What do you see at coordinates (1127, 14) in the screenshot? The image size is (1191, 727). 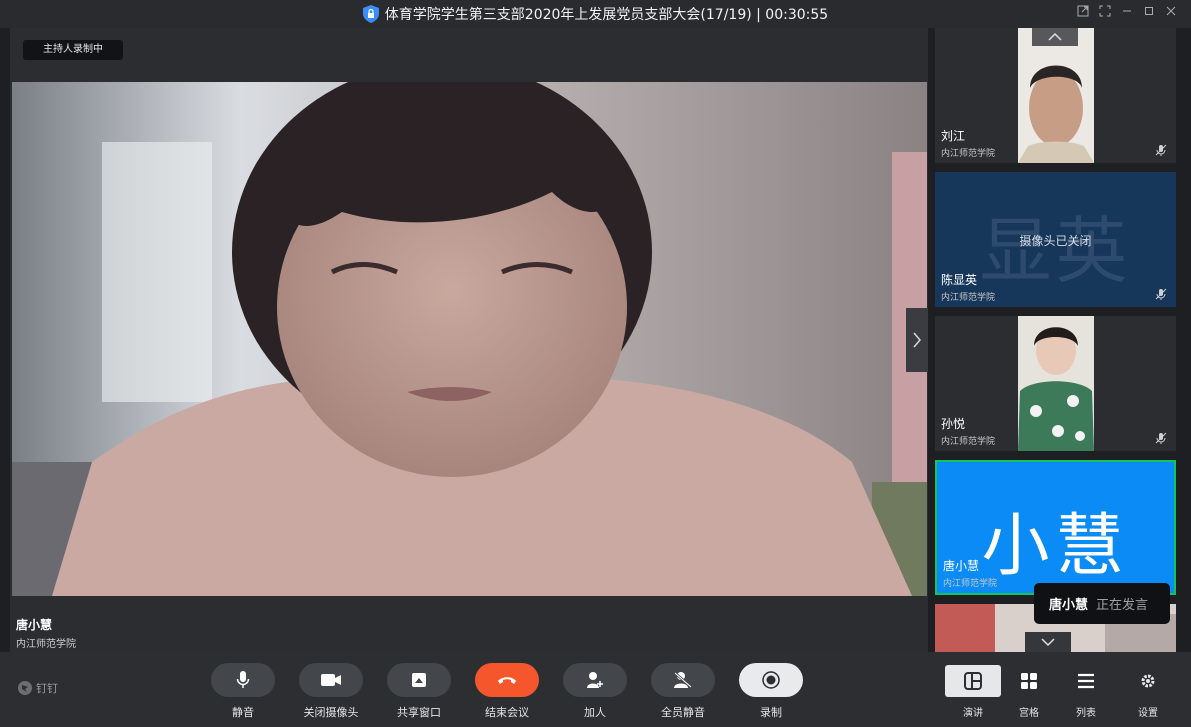 I see `minimize-icon` at bounding box center [1127, 14].